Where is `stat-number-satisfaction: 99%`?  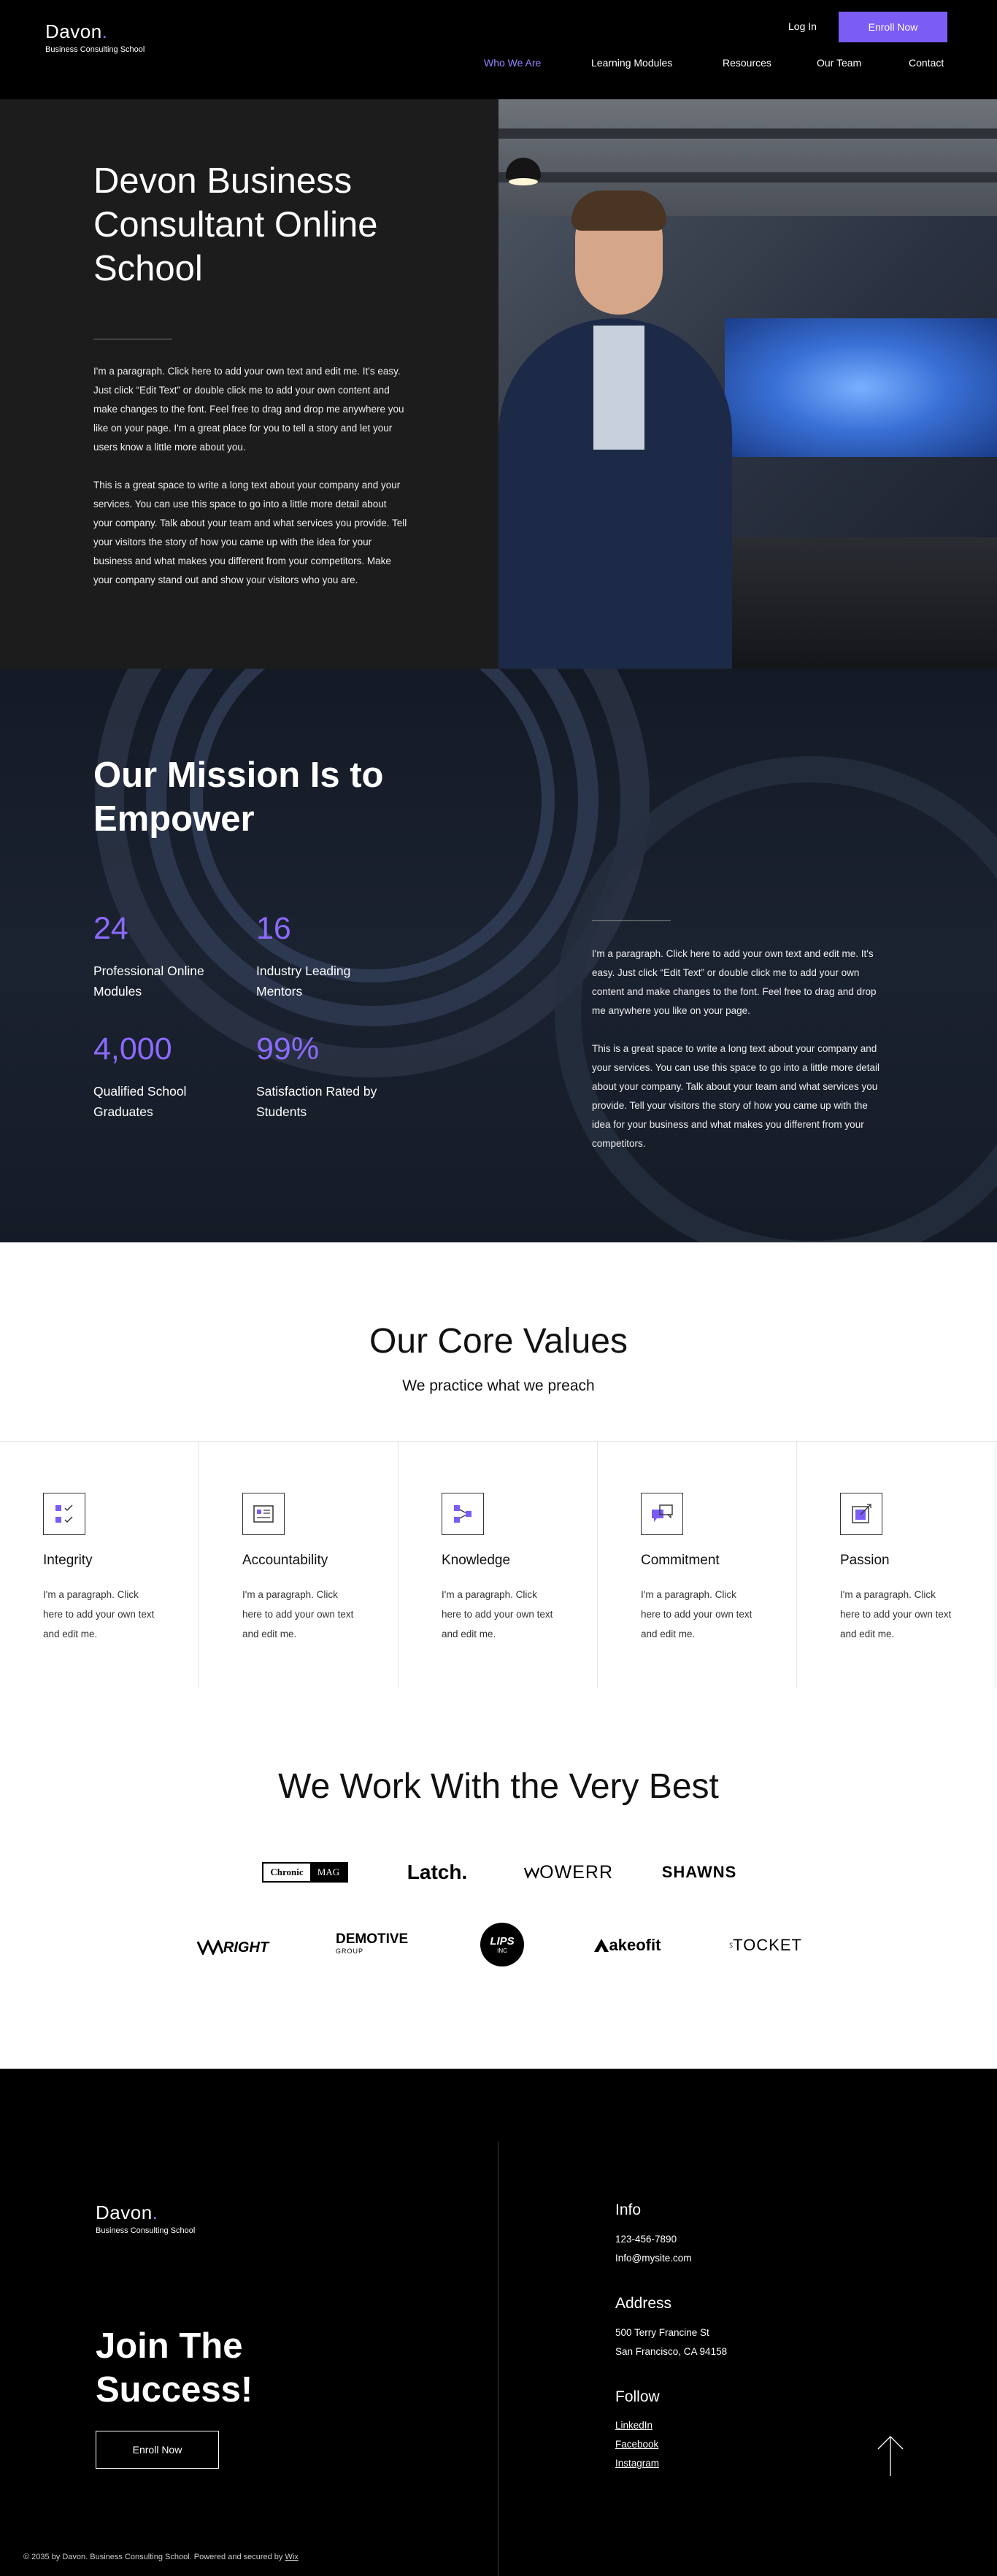
stat-number-satisfaction: 99% is located at coordinates (288, 1048).